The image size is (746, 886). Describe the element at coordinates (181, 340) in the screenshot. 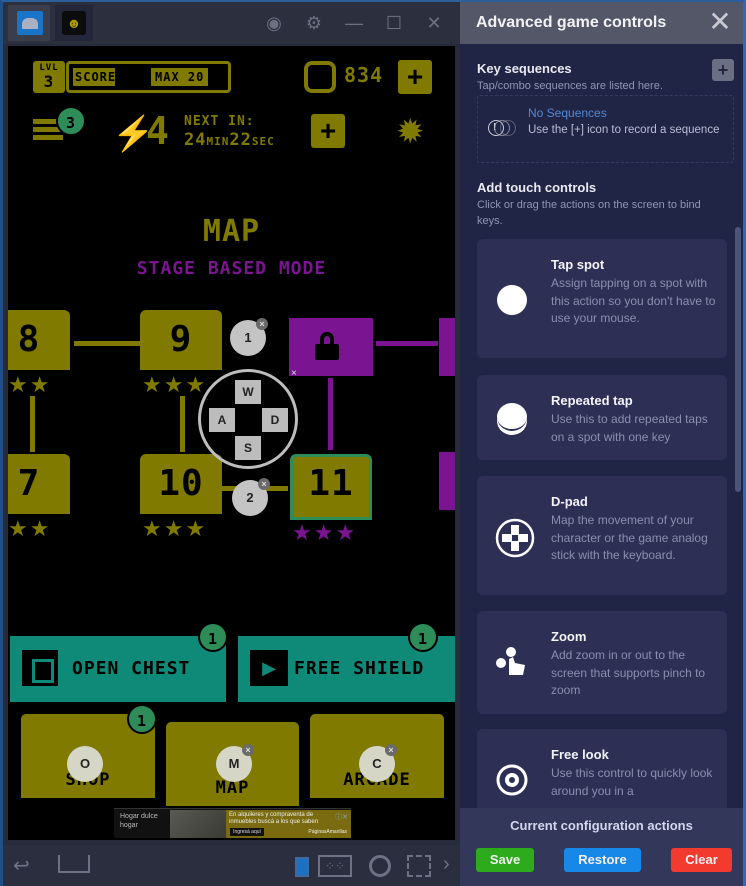

I see `stage-tile: 9` at that location.